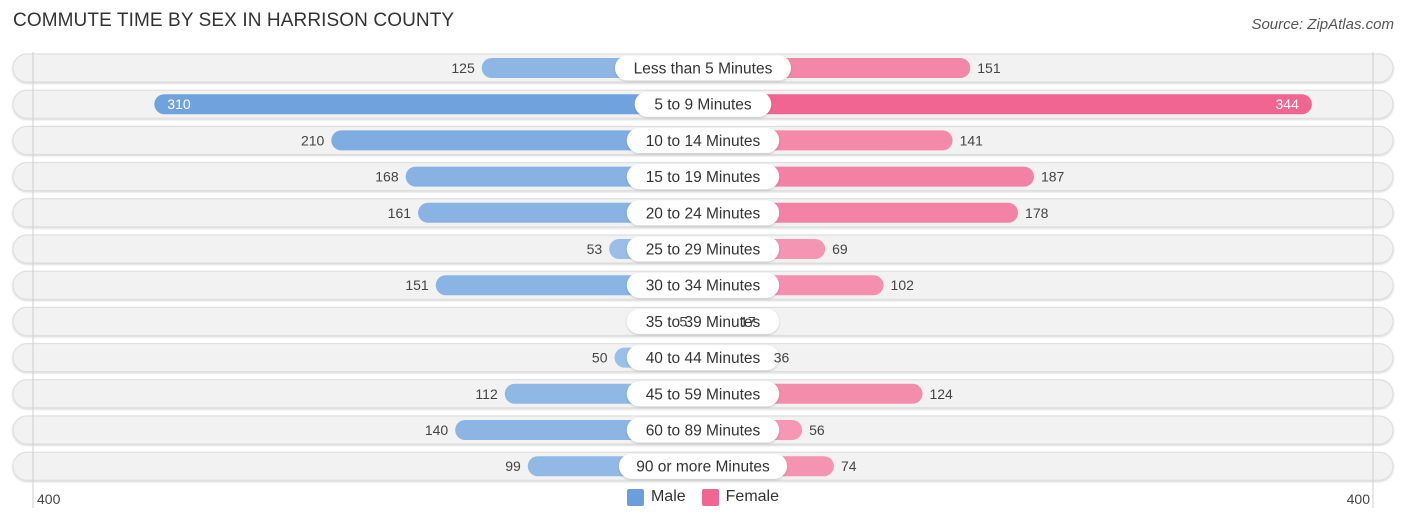 Image resolution: width=1406 pixels, height=523 pixels. I want to click on value-label-male: 151, so click(417, 285).